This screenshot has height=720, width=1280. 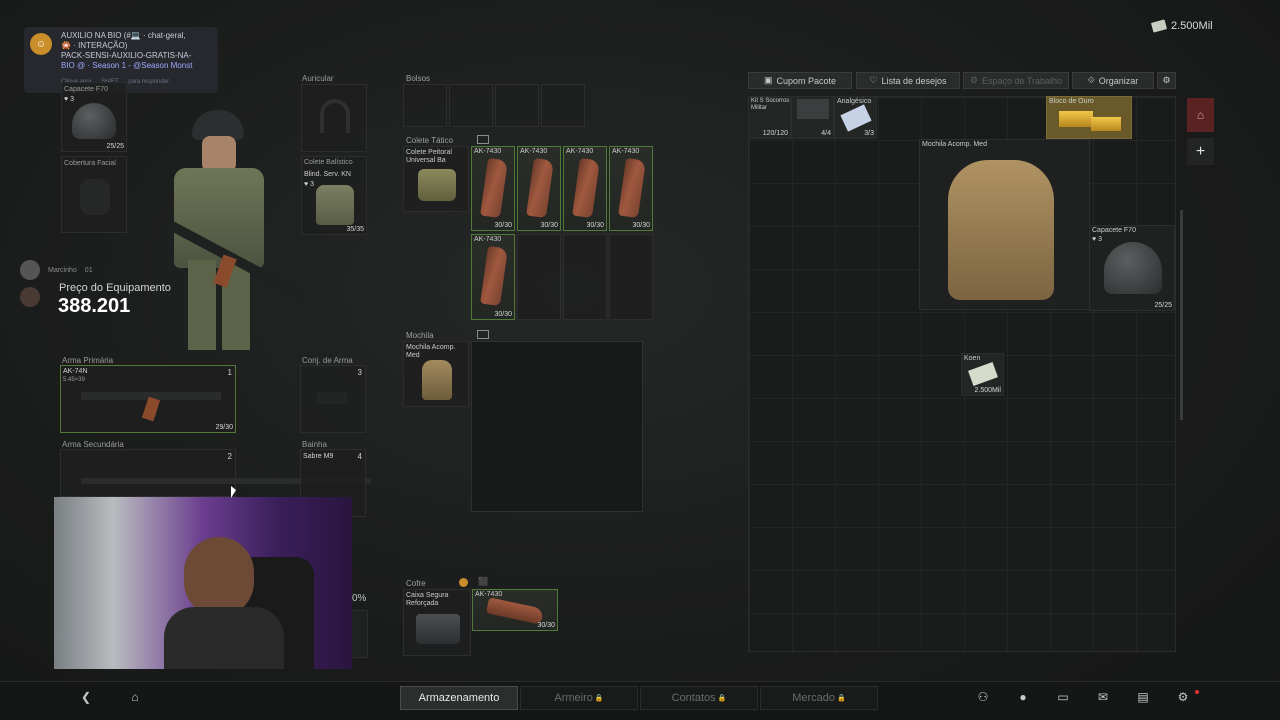 I want to click on squad-player: Marcinho 01, so click(x=56, y=270).